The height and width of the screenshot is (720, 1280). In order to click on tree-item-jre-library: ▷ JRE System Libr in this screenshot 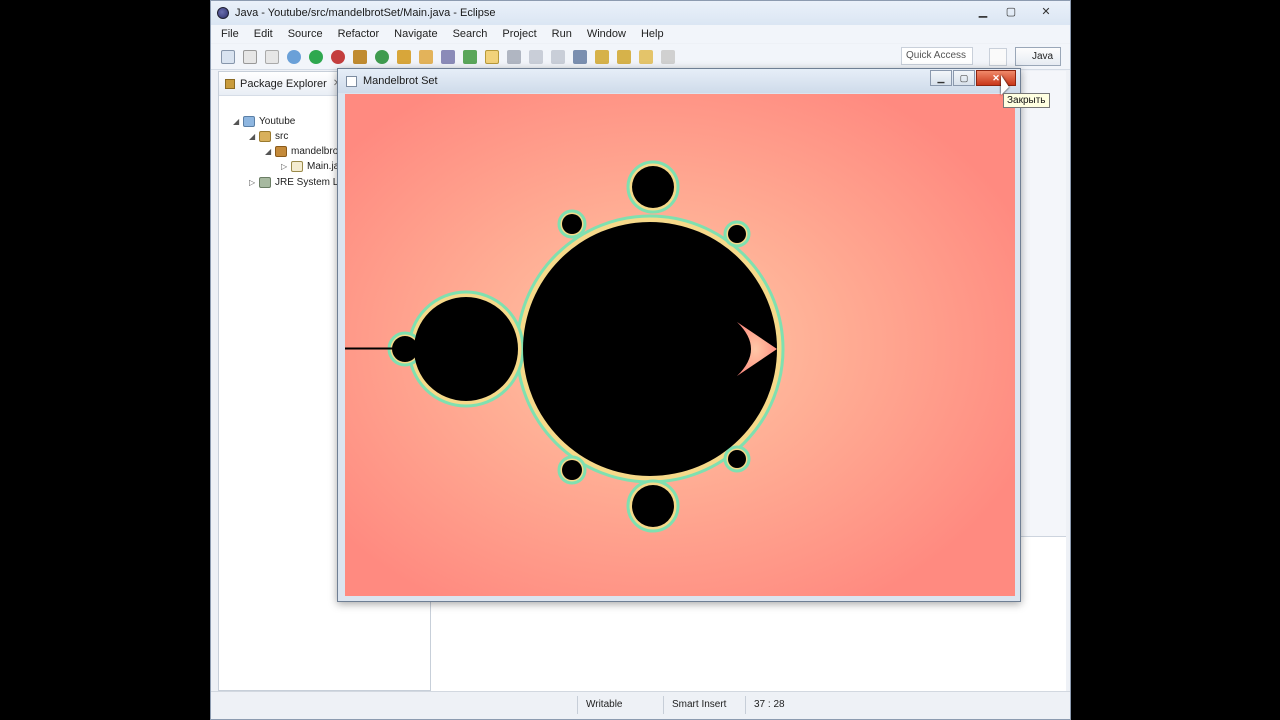, I will do `click(299, 182)`.